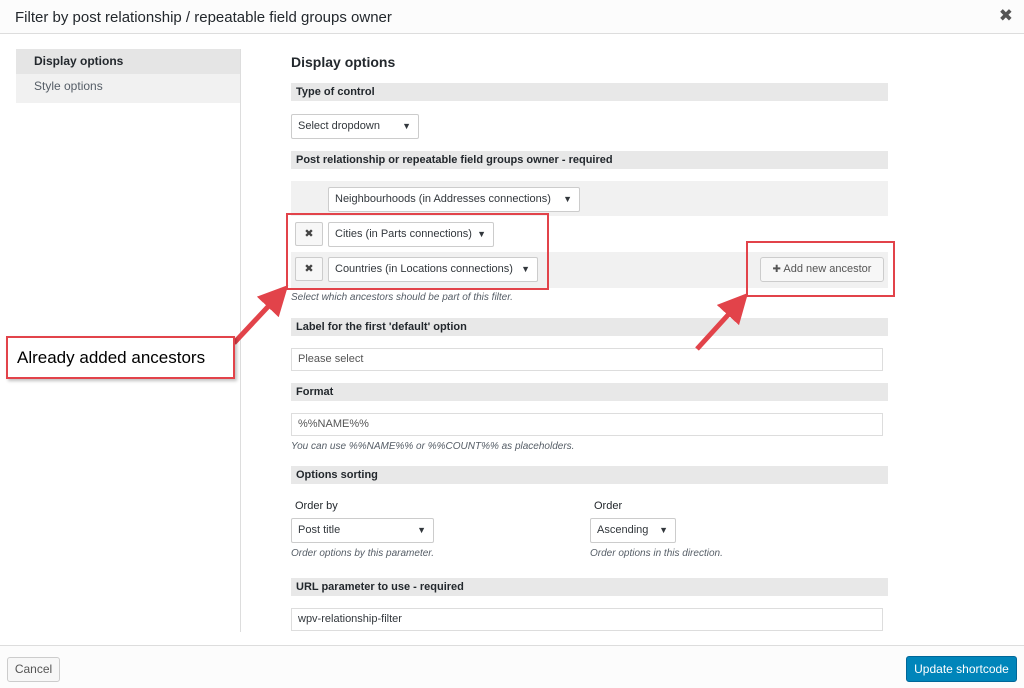 The height and width of the screenshot is (688, 1024). What do you see at coordinates (961, 669) in the screenshot?
I see `update-shortcode-button: Update shortcode` at bounding box center [961, 669].